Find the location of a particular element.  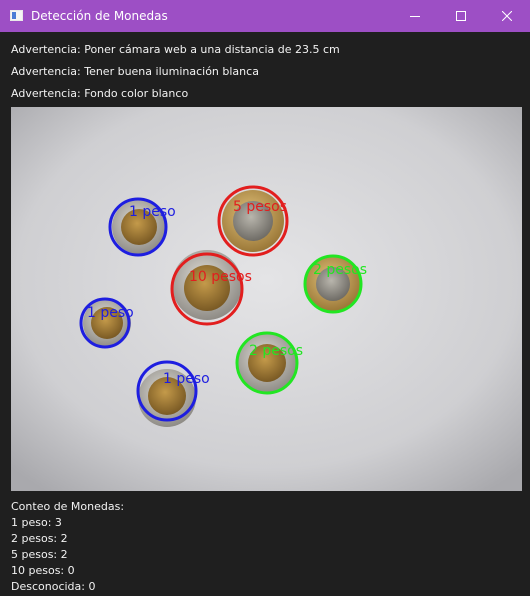

minimize-button is located at coordinates (415, 16).